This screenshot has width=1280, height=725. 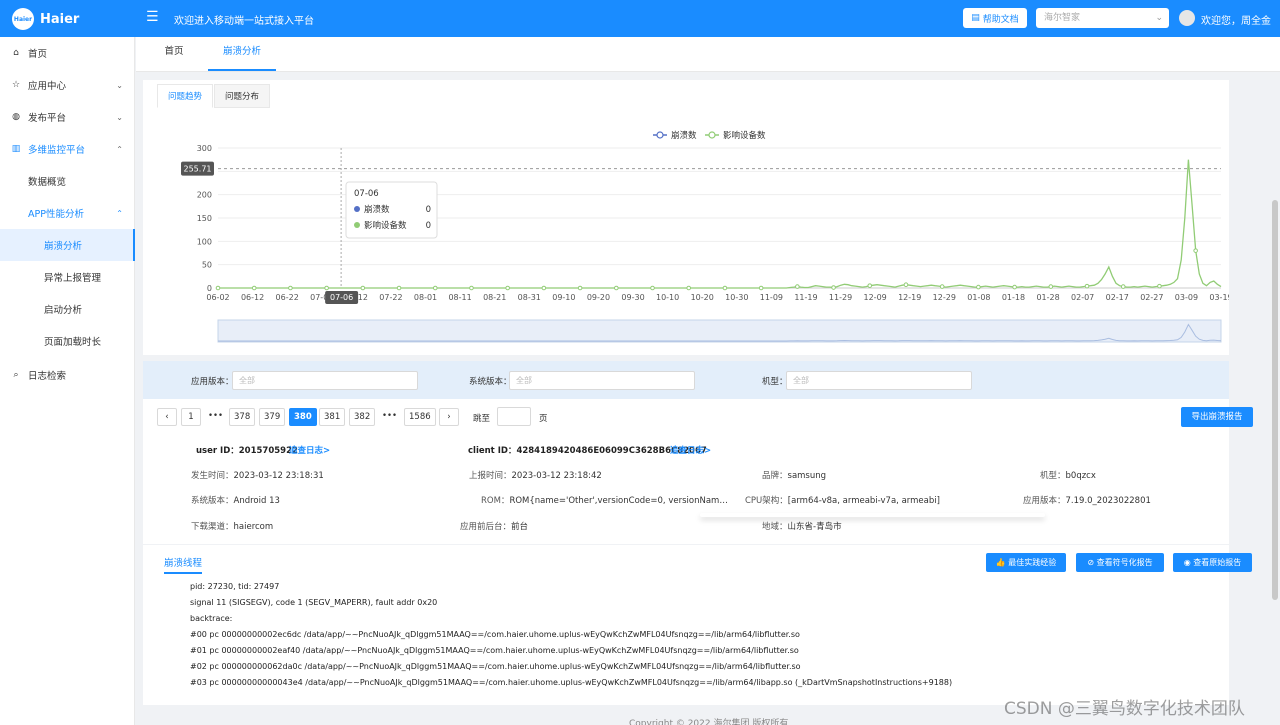 What do you see at coordinates (309, 450) in the screenshot?
I see `user-trace-log-link: 追查日志>` at bounding box center [309, 450].